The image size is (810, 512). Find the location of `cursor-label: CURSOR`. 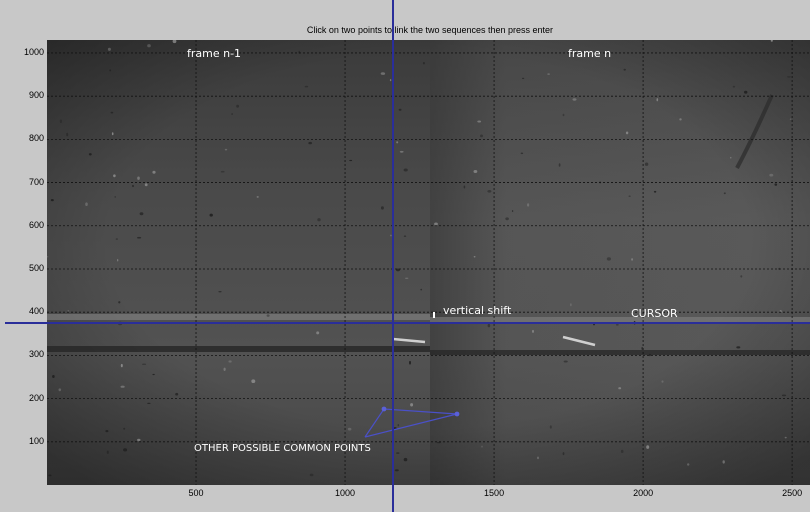

cursor-label: CURSOR is located at coordinates (654, 313).